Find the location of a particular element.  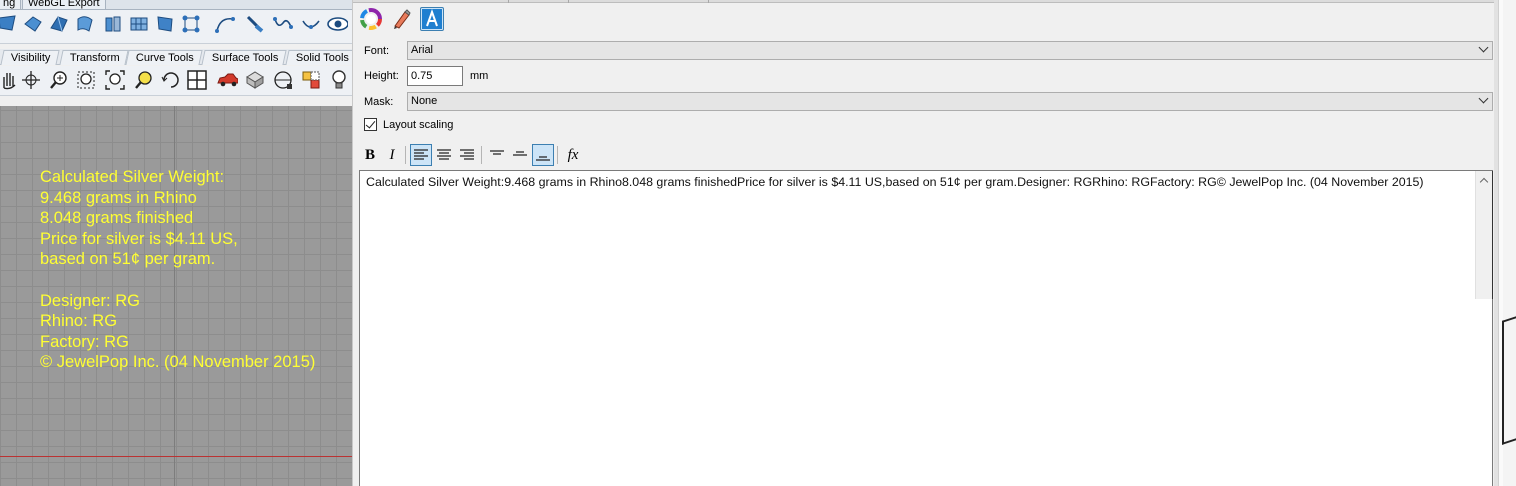

fx-icon: fx is located at coordinates (573, 154).